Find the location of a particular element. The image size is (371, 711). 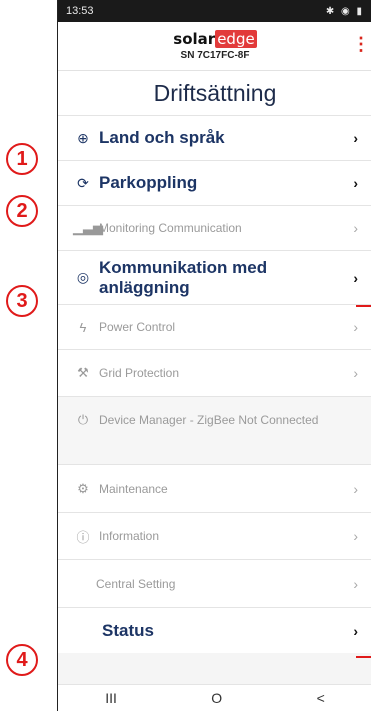

menu-item-label: Central Setting is located at coordinates (136, 583).